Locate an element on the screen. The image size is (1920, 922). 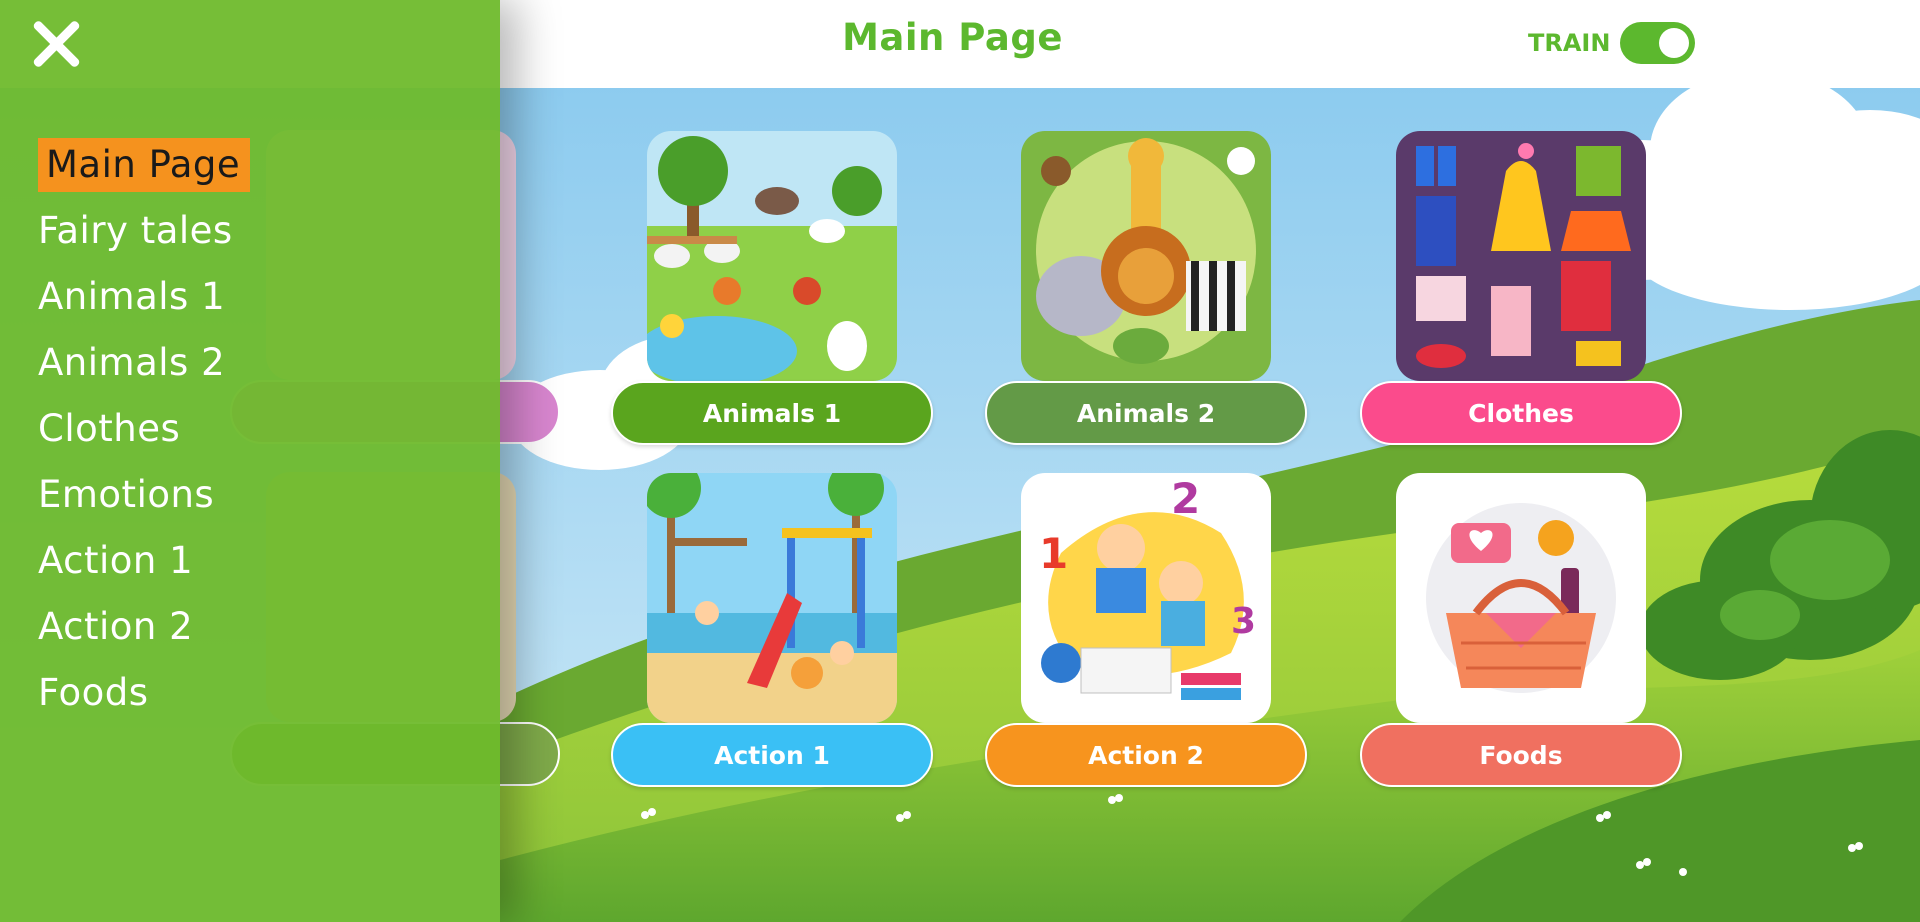
picnic-basket-picture is located at coordinates (1521, 598).